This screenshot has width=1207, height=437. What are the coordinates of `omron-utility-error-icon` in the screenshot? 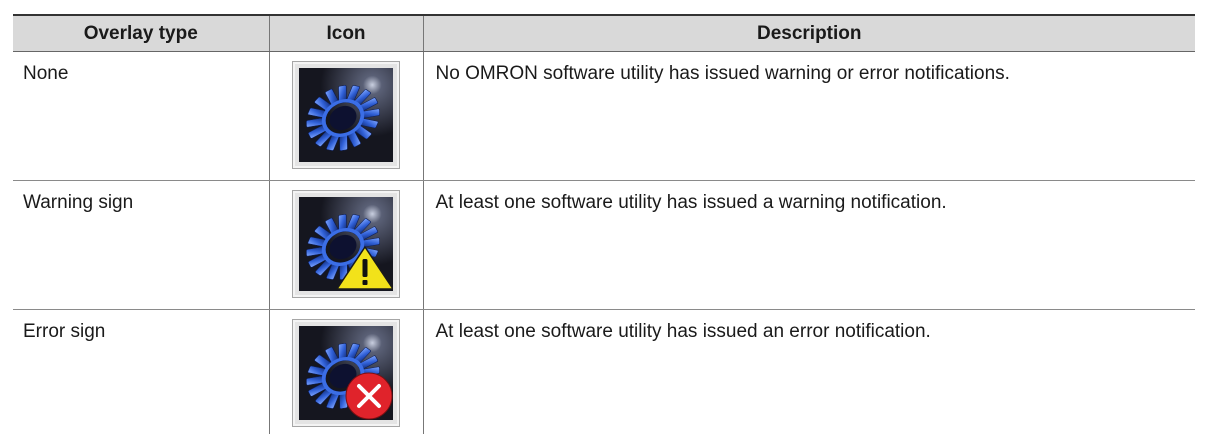 It's located at (346, 373).